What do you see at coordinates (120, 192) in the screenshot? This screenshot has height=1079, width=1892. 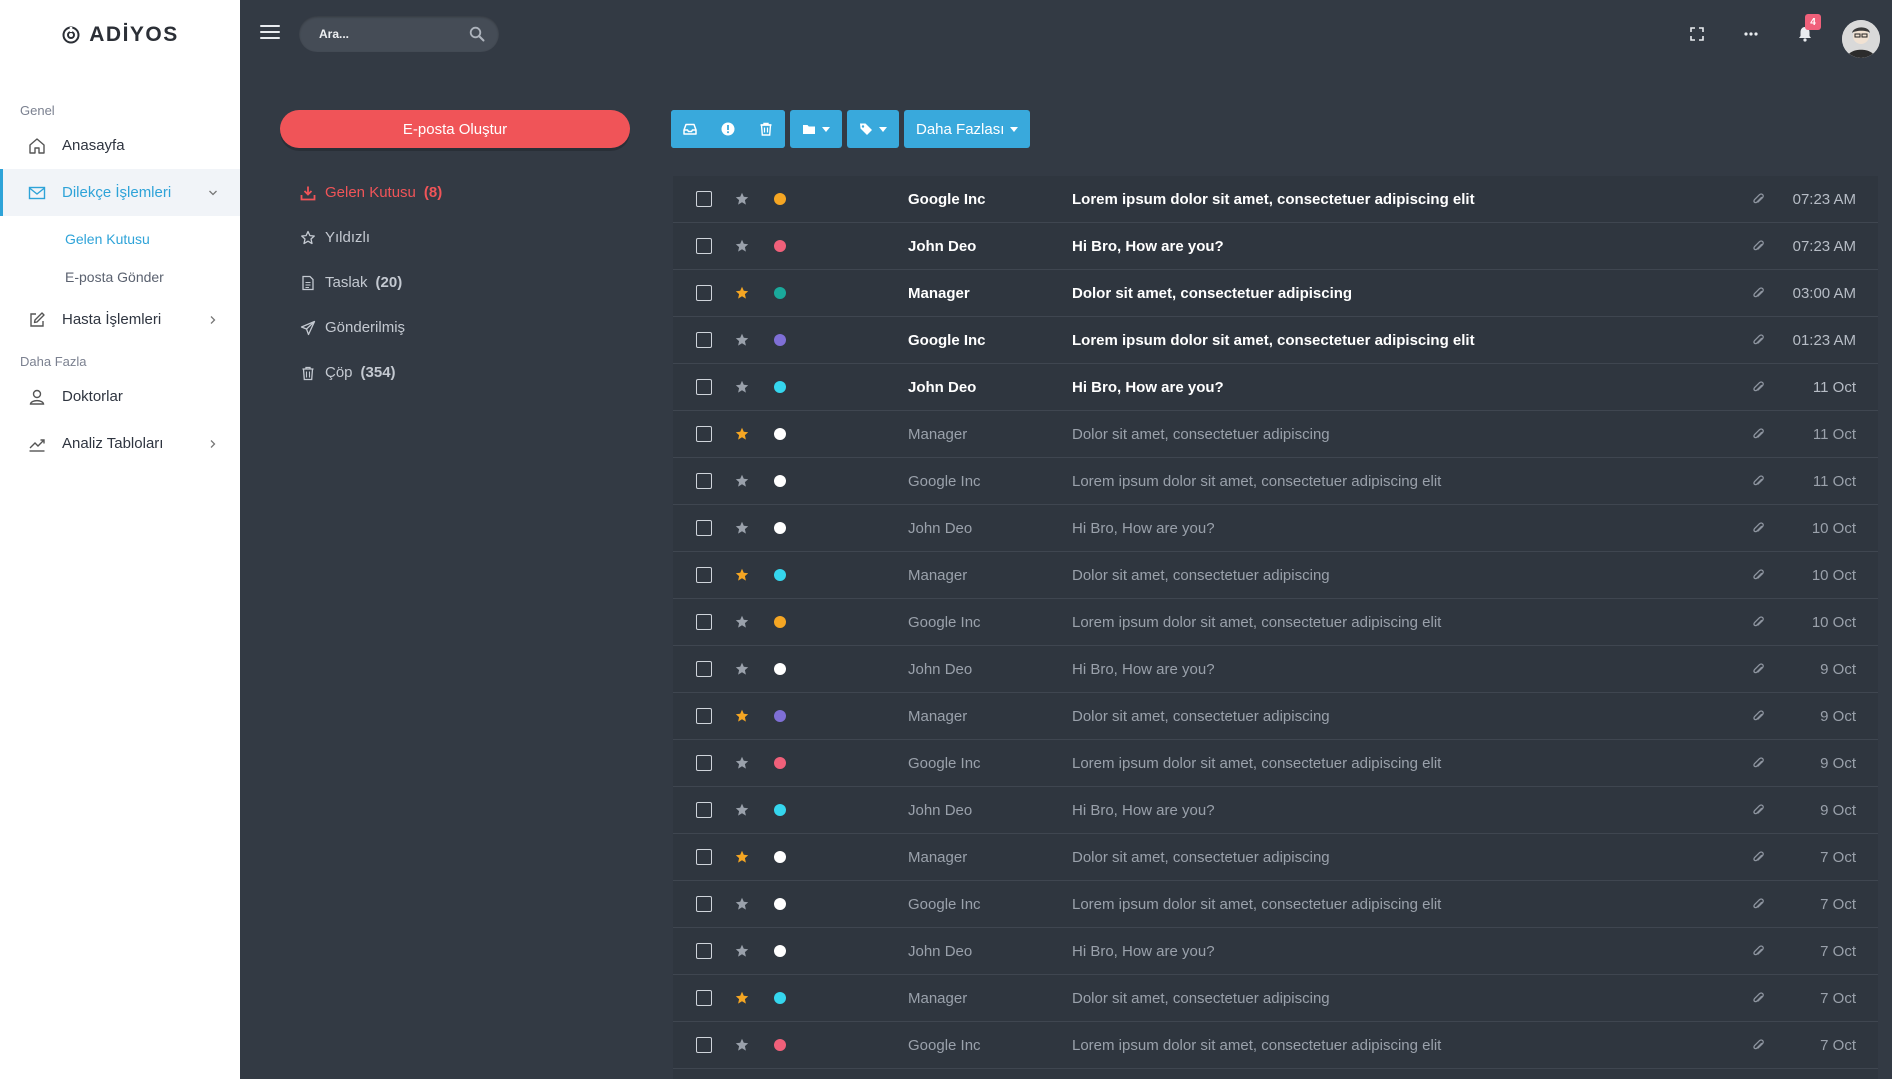 I see `sidebar-item-petitions: Dilekçe İşlemleri` at bounding box center [120, 192].